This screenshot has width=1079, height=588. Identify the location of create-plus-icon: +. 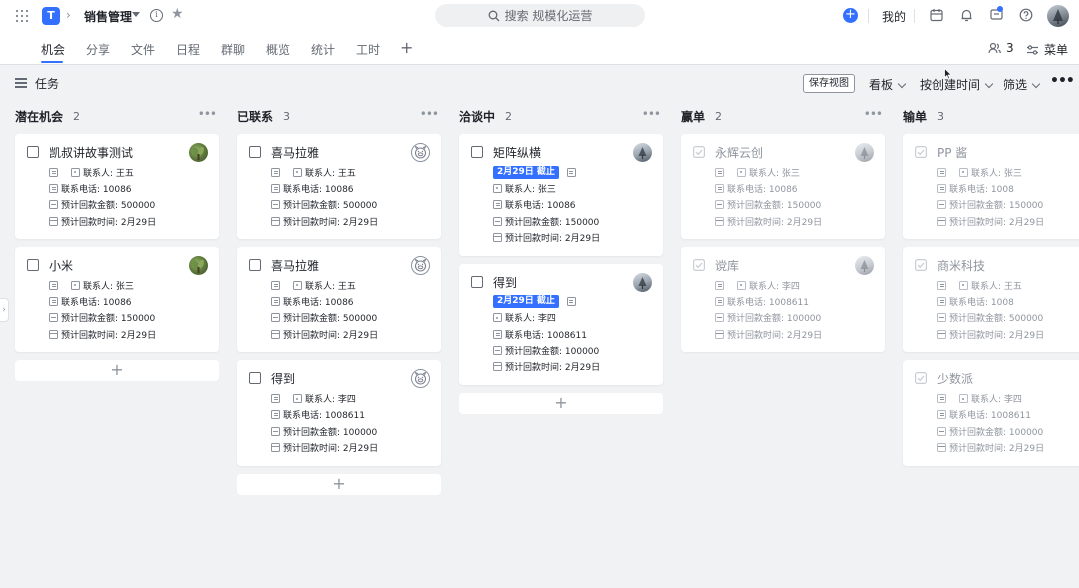
(850, 15).